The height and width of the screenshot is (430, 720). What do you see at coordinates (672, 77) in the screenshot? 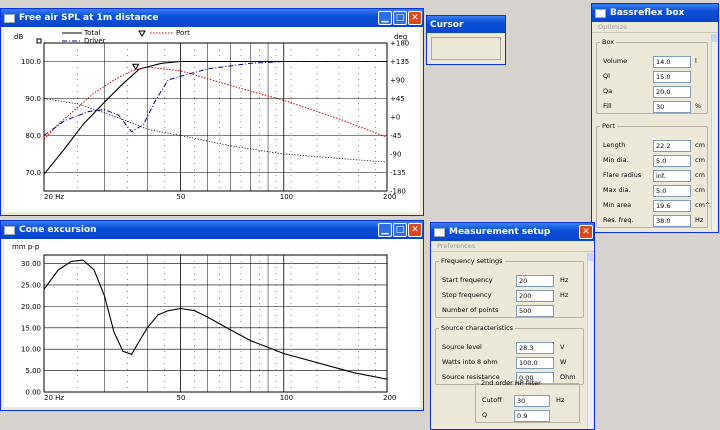
I see `ql-input: 15.0` at bounding box center [672, 77].